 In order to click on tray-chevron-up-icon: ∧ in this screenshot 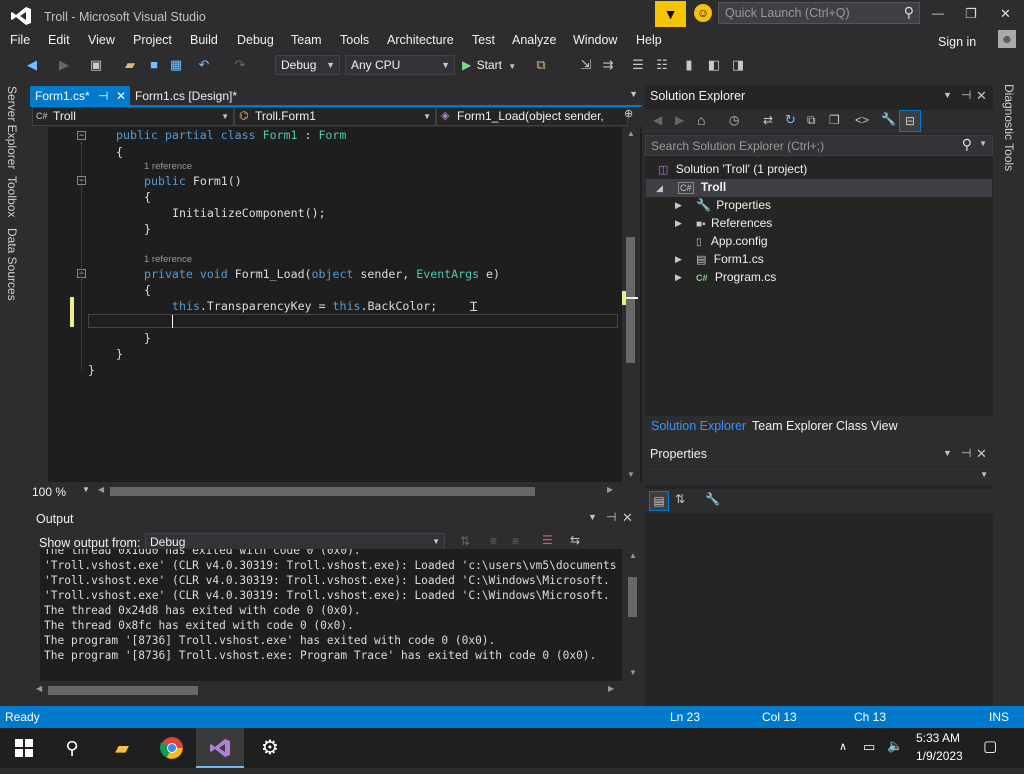, I will do `click(843, 746)`.